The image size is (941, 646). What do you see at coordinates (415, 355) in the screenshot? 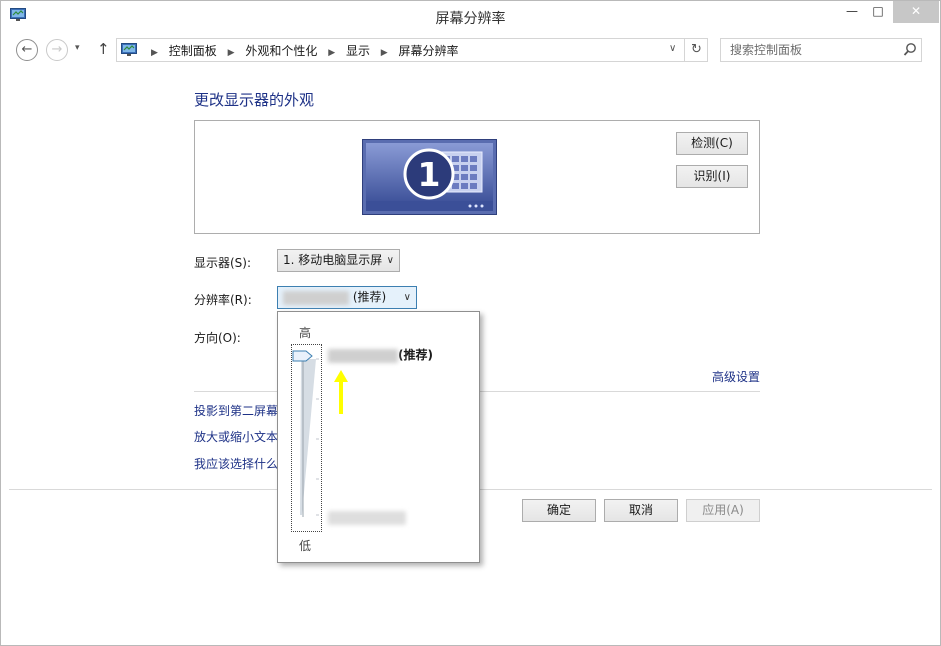
I see `recommended-label: (推荐)` at bounding box center [415, 355].